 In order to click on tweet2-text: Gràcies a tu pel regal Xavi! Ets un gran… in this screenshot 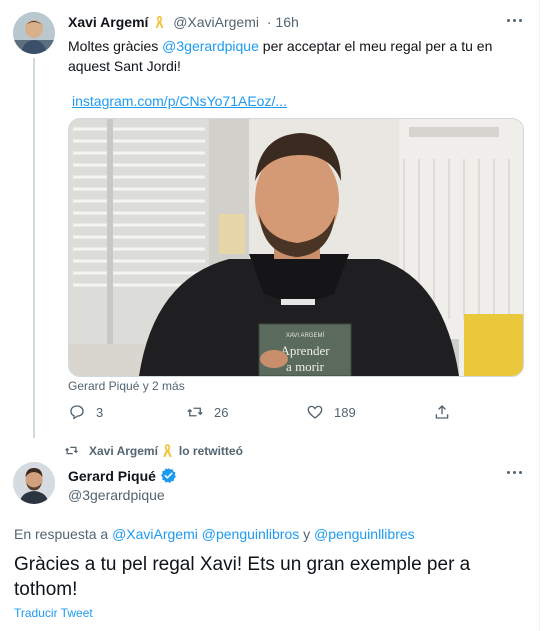, I will do `click(242, 577)`.